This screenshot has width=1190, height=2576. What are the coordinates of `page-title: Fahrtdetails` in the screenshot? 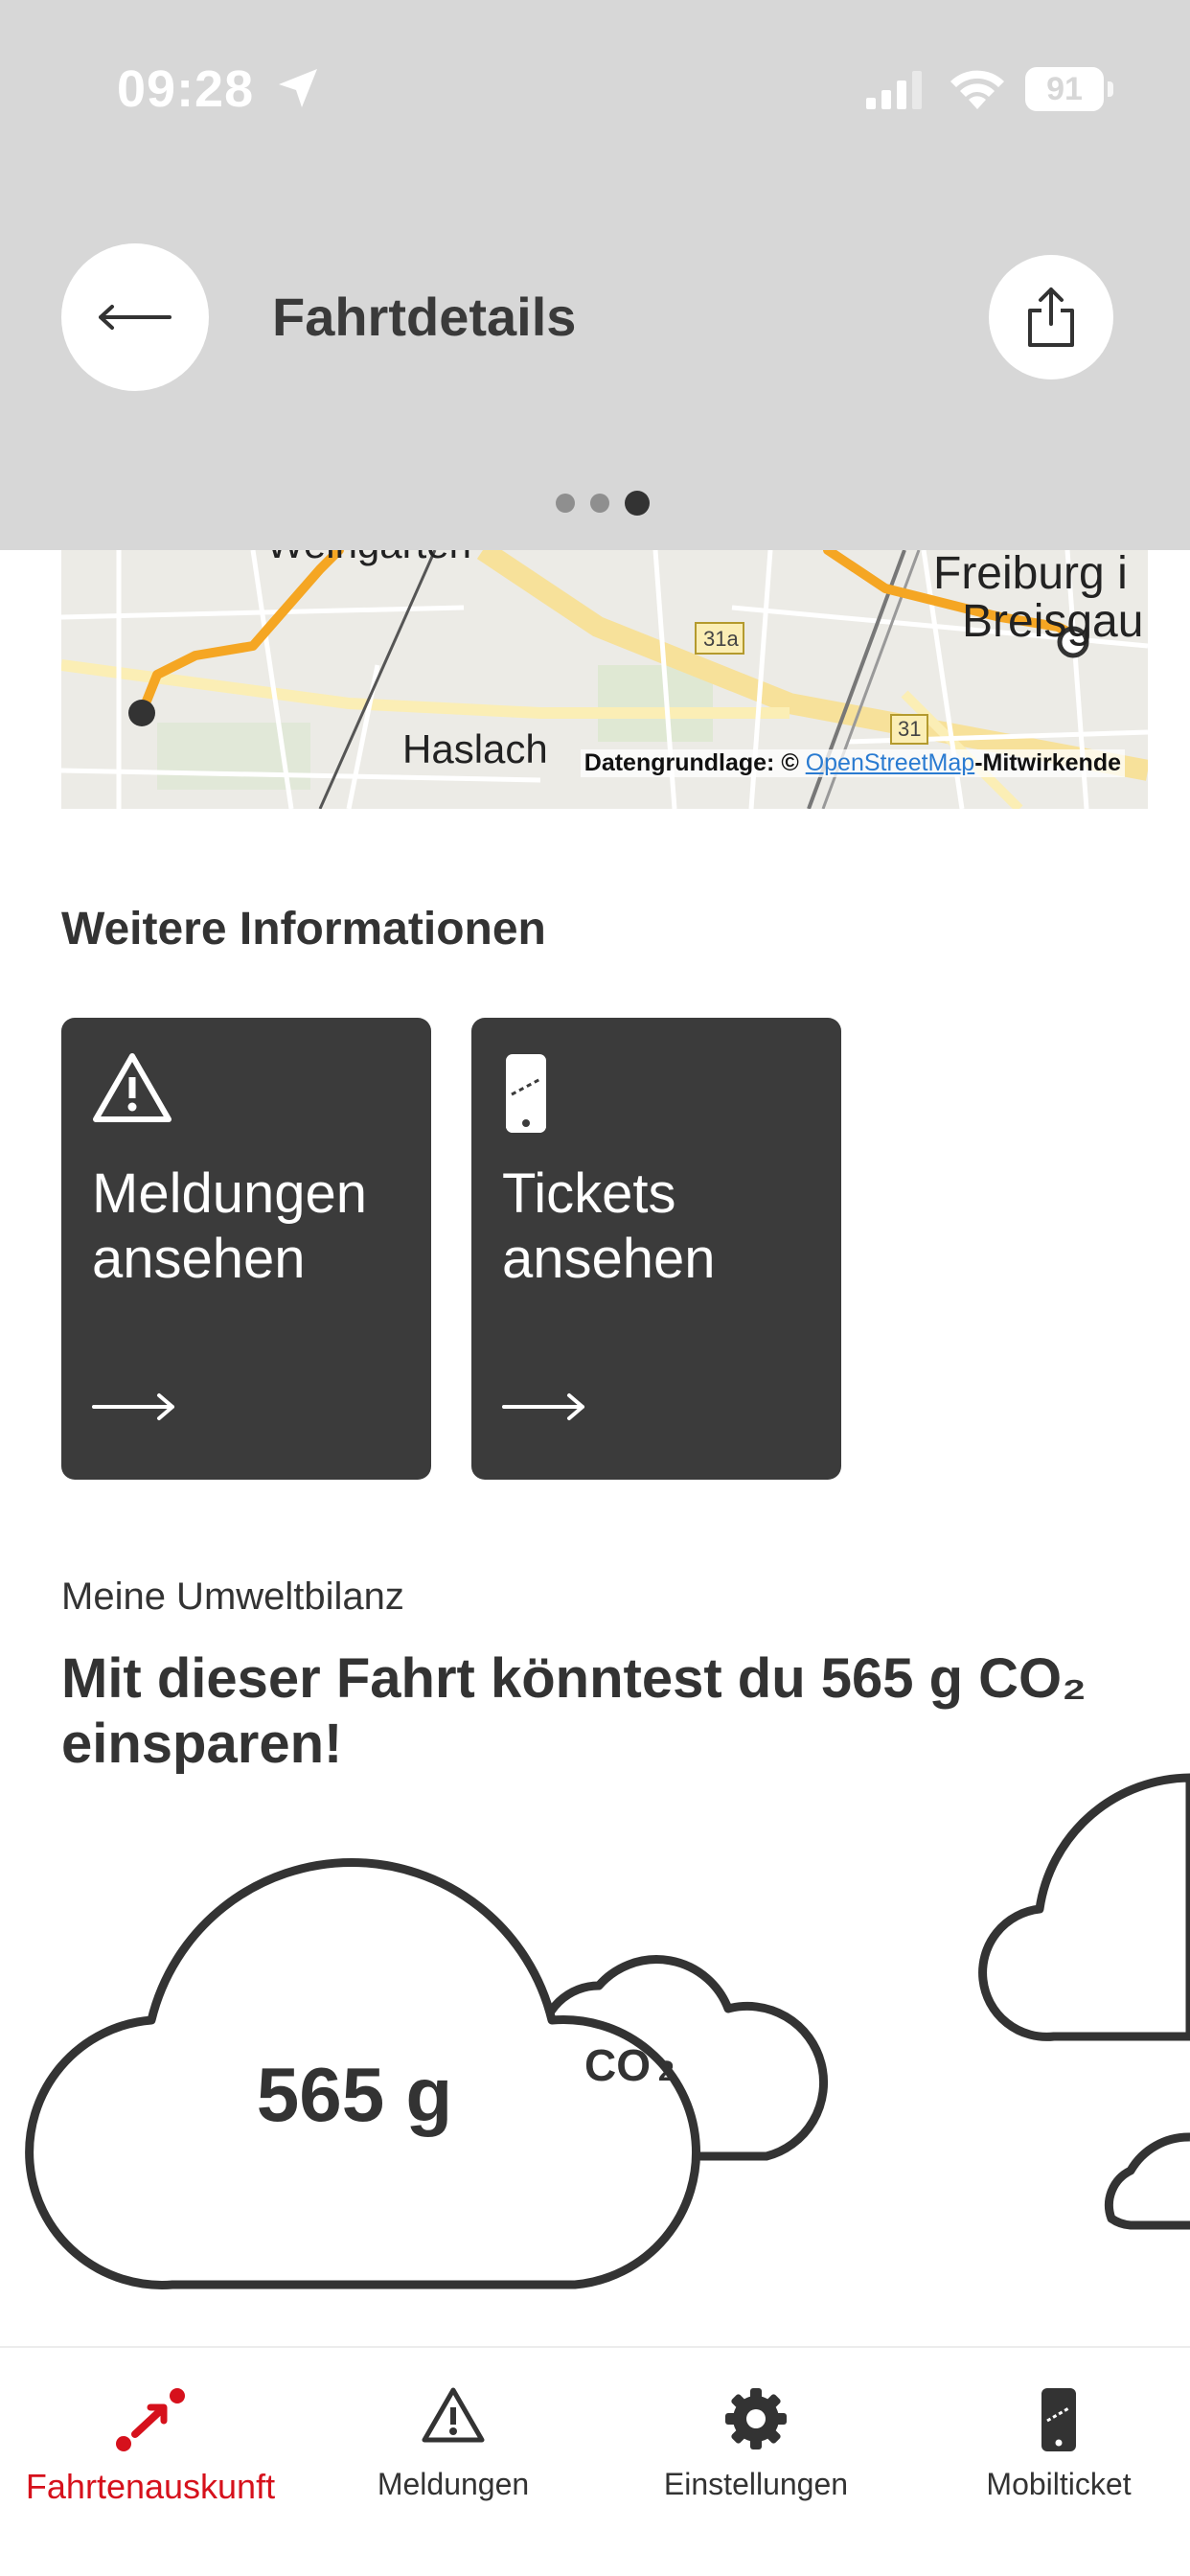 It's located at (425, 317).